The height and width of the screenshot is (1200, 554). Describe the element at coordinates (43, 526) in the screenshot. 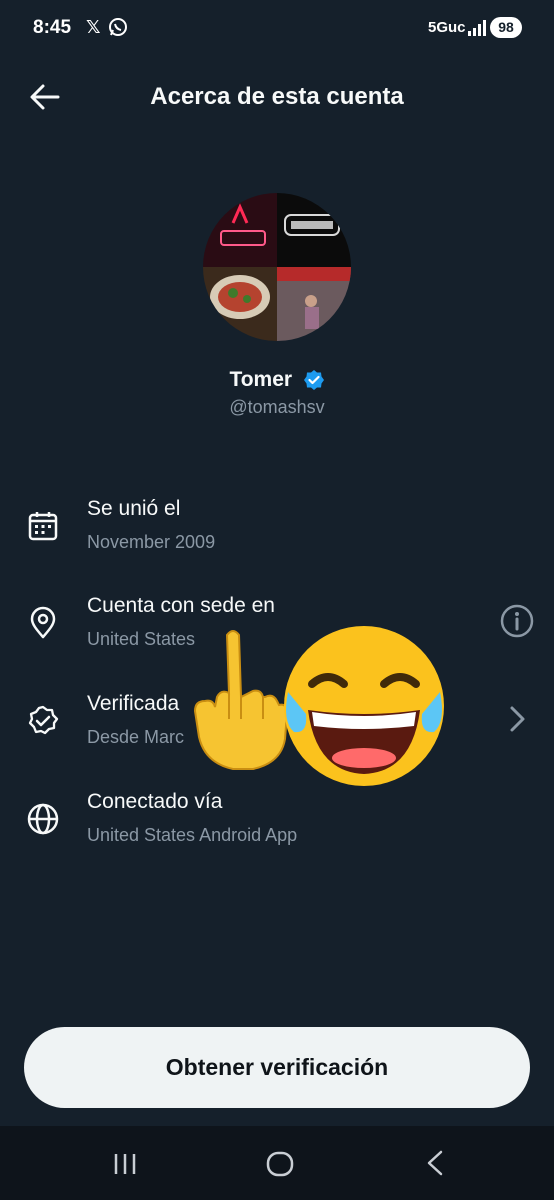

I see `calendar-icon` at that location.